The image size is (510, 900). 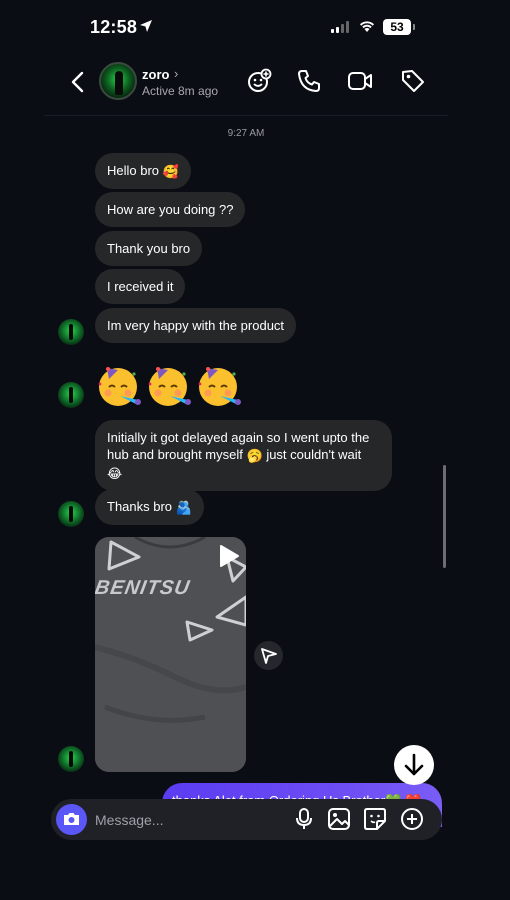 I want to click on add-person-icon, so click(x=259, y=81).